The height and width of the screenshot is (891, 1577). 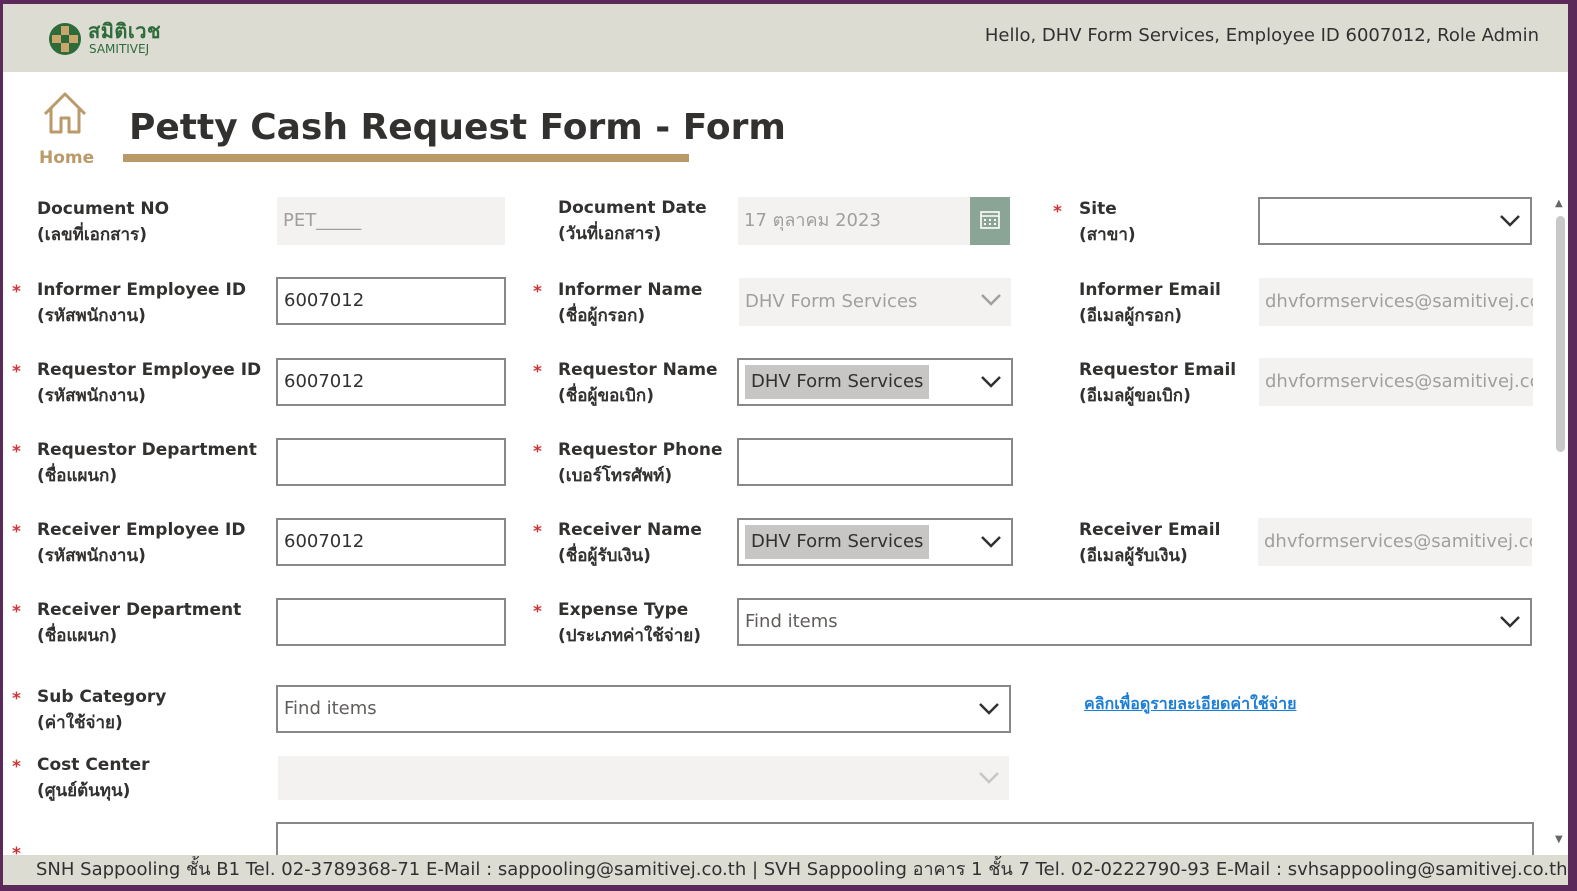 What do you see at coordinates (1150, 543) in the screenshot?
I see `receiver-email-label: Receiver Email (อีเมลผู้รับเงิน)` at bounding box center [1150, 543].